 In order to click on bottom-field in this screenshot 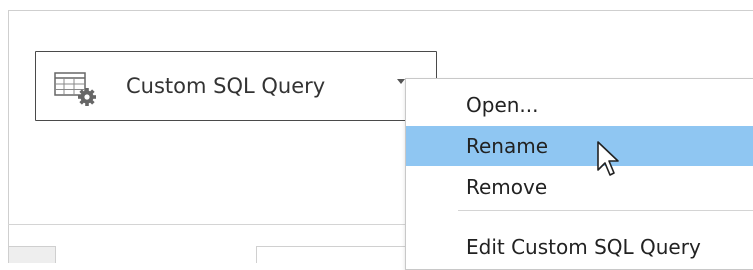, I will do `click(342, 254)`.